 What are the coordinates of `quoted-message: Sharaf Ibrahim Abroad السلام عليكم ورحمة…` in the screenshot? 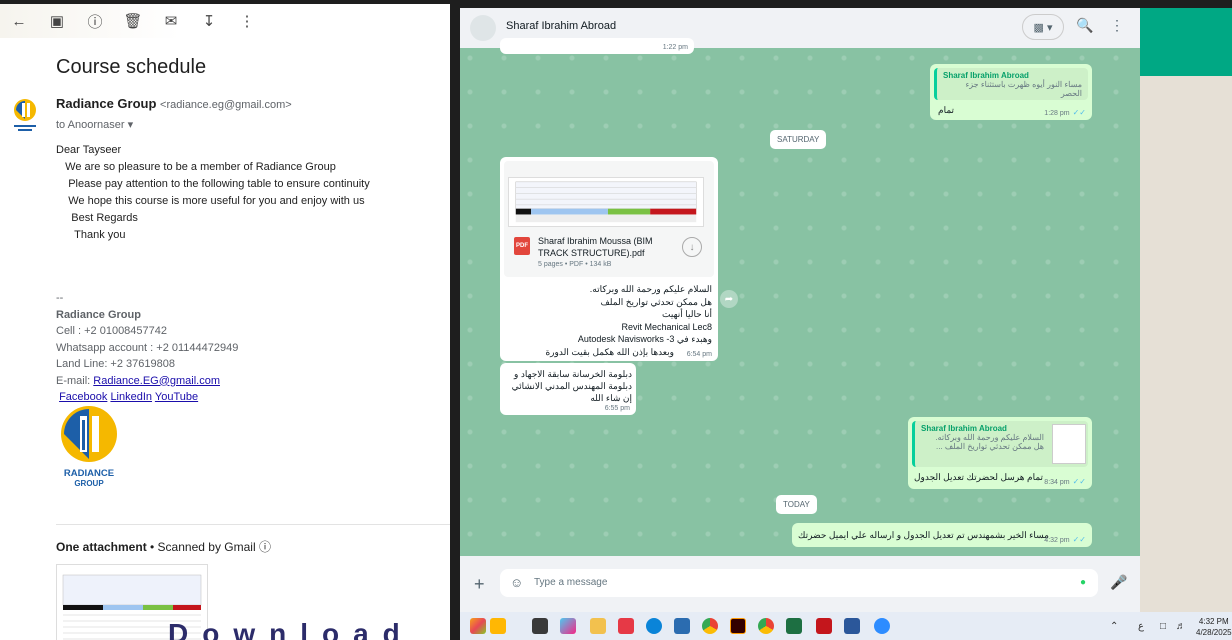 It's located at (1000, 444).